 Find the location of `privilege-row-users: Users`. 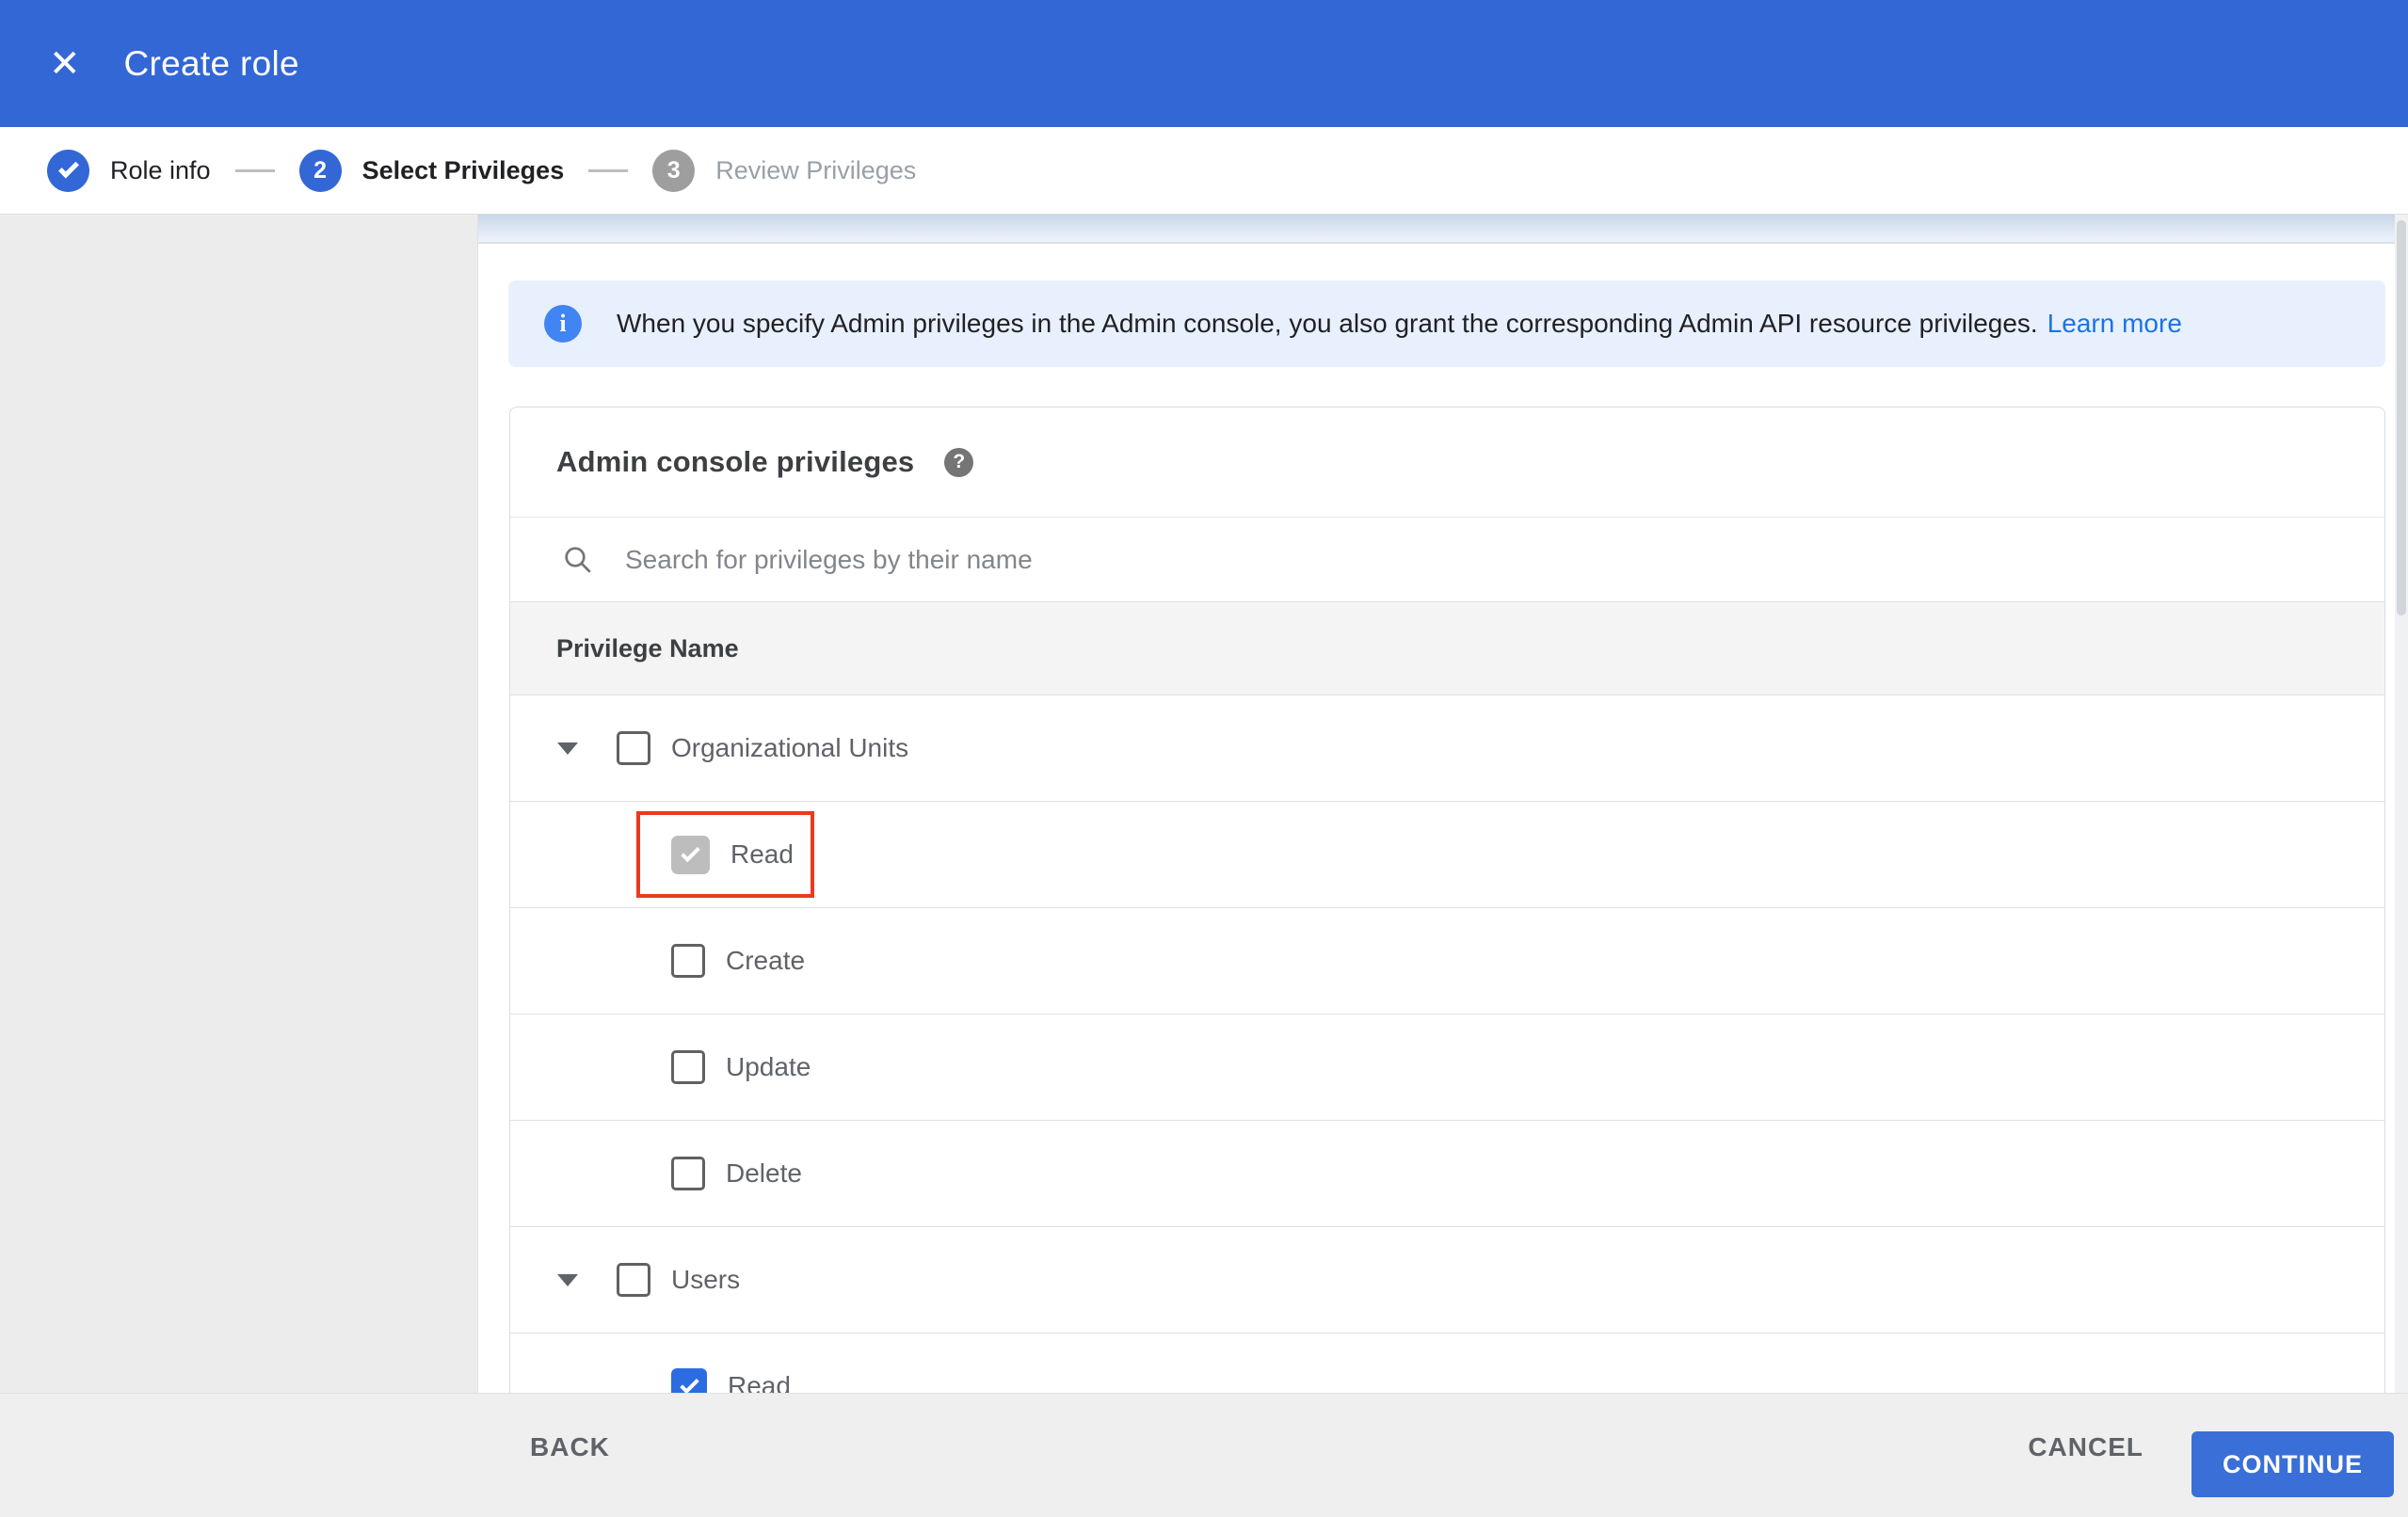

privilege-row-users: Users is located at coordinates (1447, 1279).